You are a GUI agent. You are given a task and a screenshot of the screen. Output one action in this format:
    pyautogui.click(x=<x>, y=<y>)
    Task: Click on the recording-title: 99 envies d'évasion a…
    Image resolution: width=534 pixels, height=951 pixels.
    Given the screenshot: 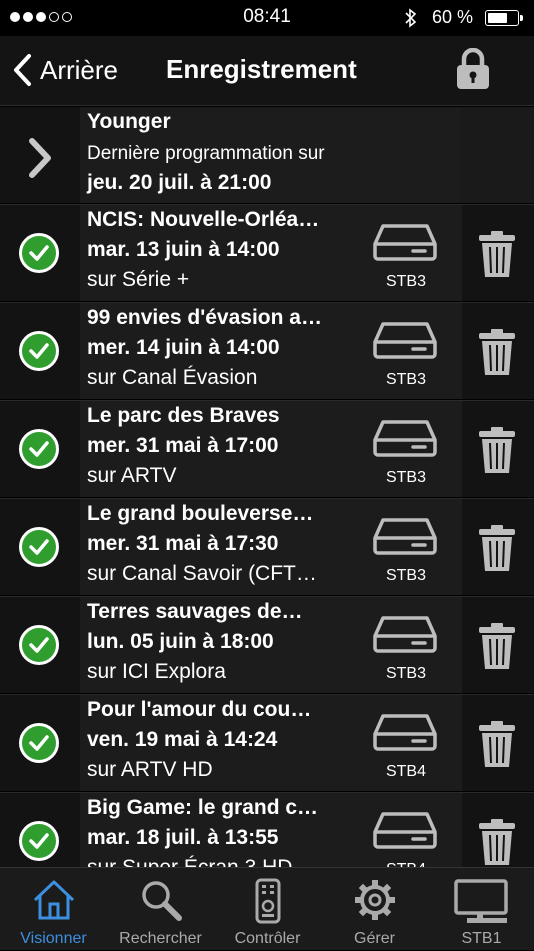 What is the action you would take?
    pyautogui.click(x=204, y=317)
    